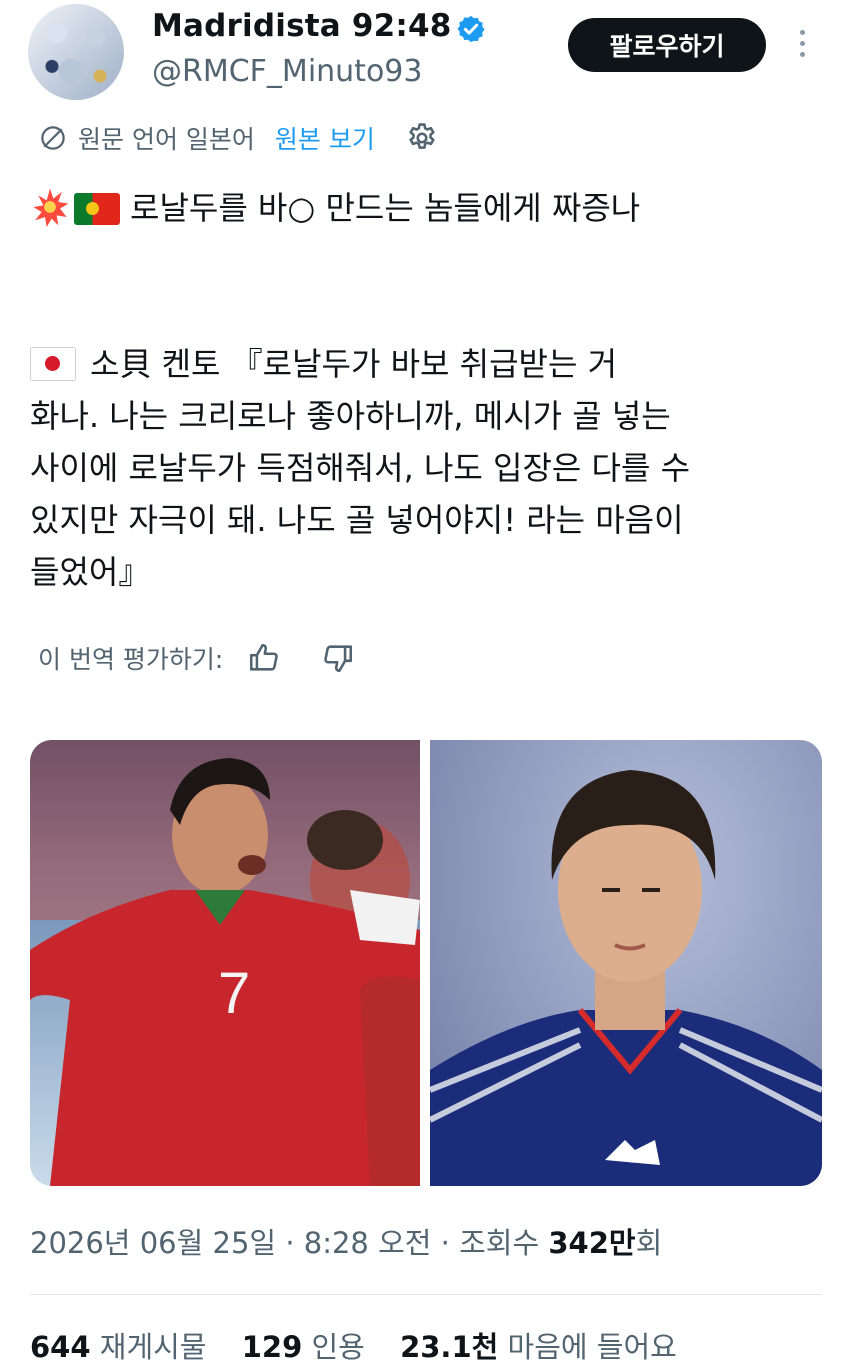  I want to click on divider, so click(426, 1294).